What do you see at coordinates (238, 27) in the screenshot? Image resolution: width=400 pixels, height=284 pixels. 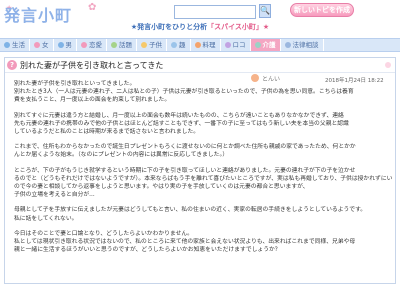 I see `tagline-highlight: 「スパイス小町」★` at bounding box center [238, 27].